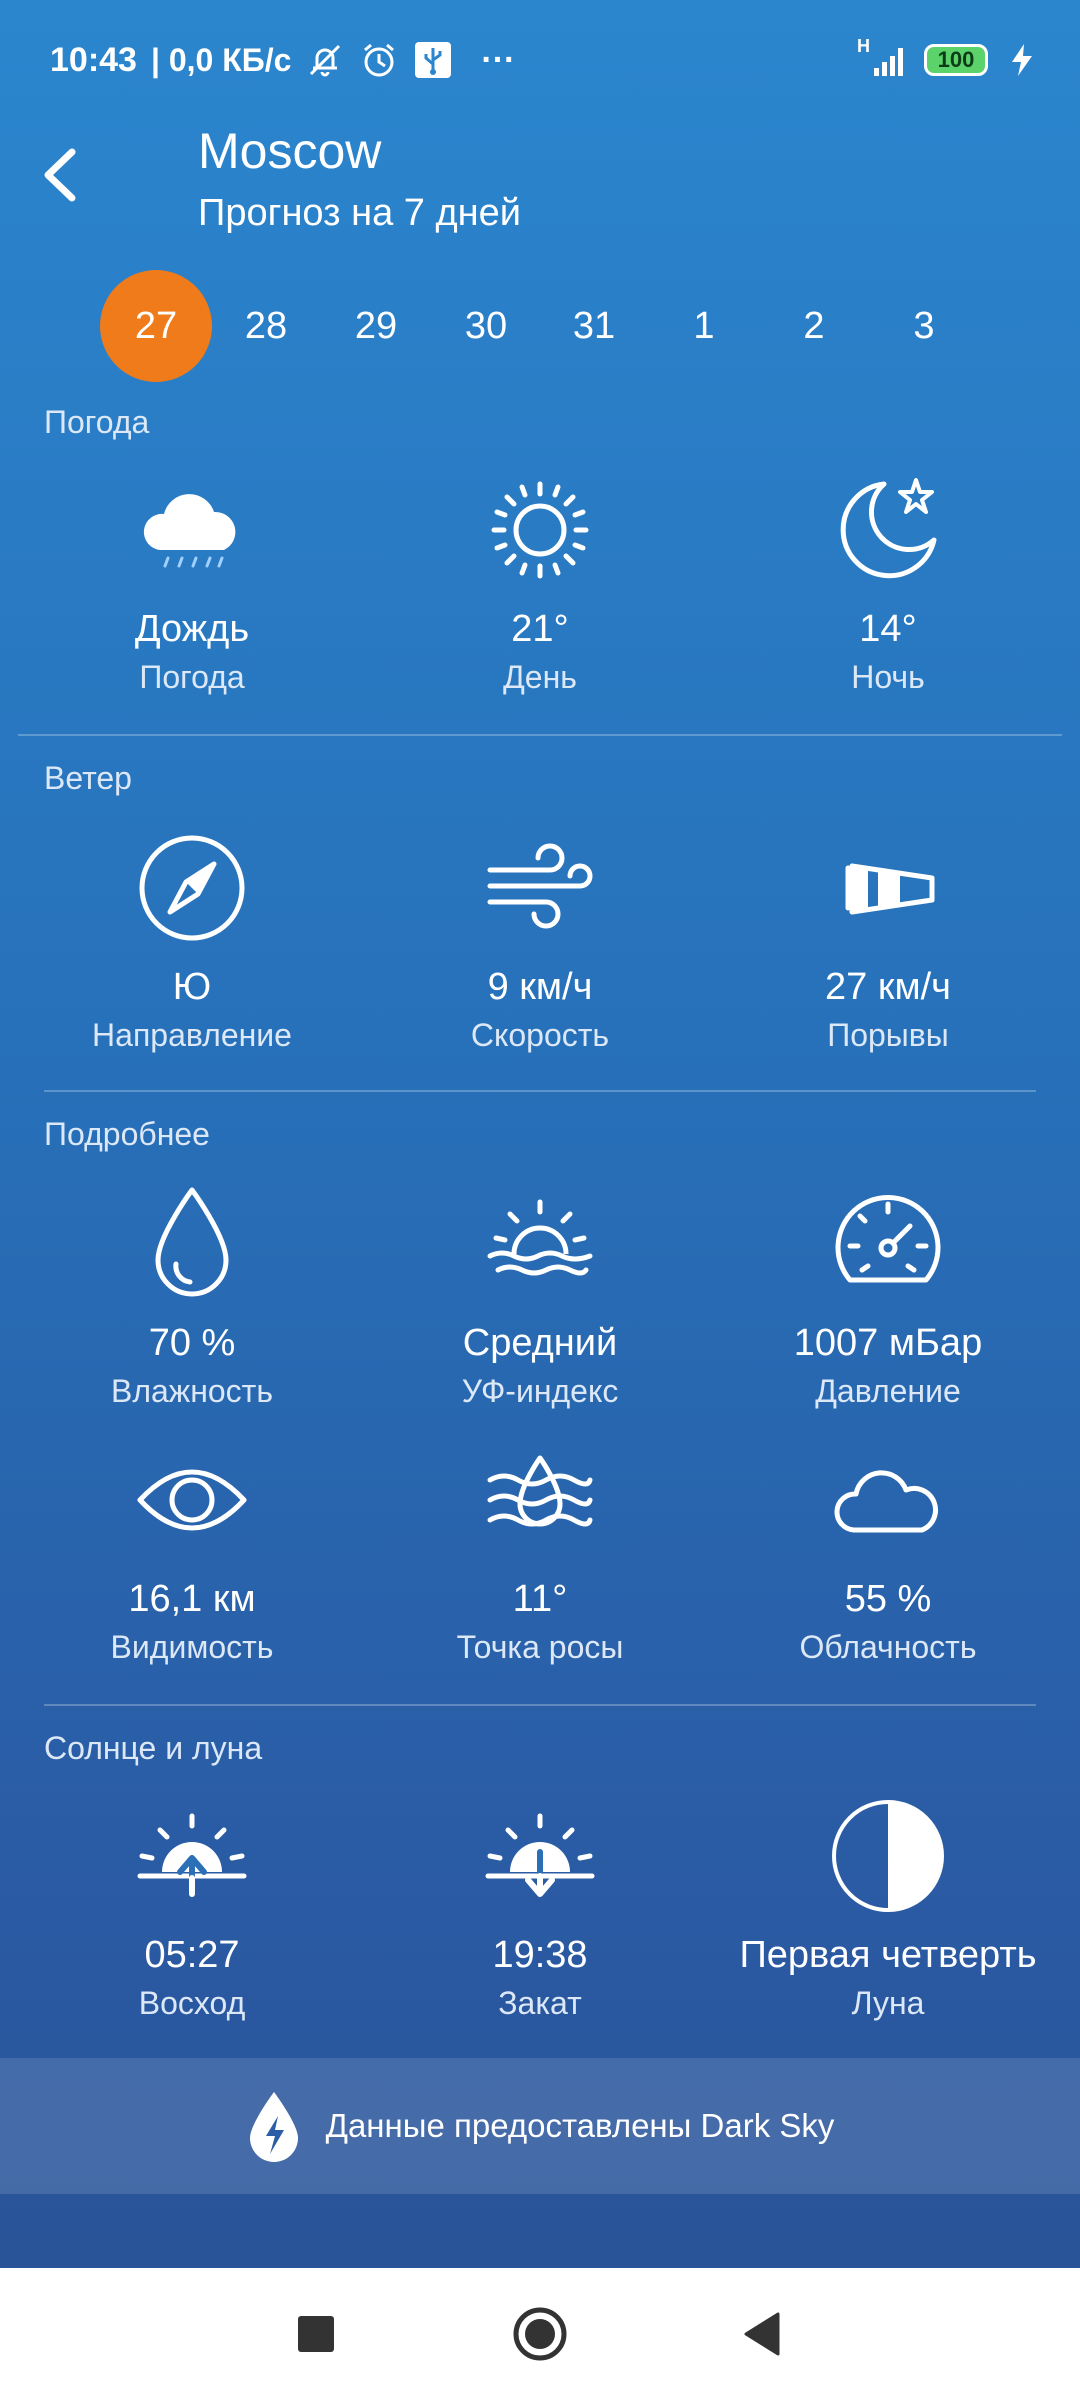 The width and height of the screenshot is (1080, 2400). What do you see at coordinates (888, 1297) in the screenshot?
I see `pressure: 1007 мБар Давление` at bounding box center [888, 1297].